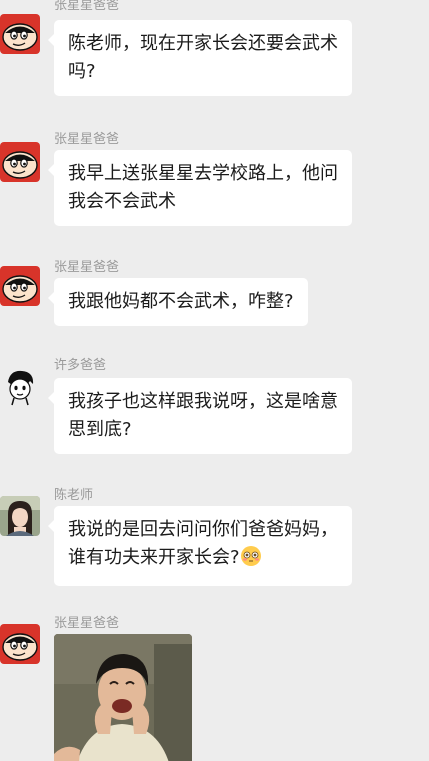 The height and width of the screenshot is (761, 429). Describe the element at coordinates (100, 429) in the screenshot. I see `message-text: 思到底?` at that location.